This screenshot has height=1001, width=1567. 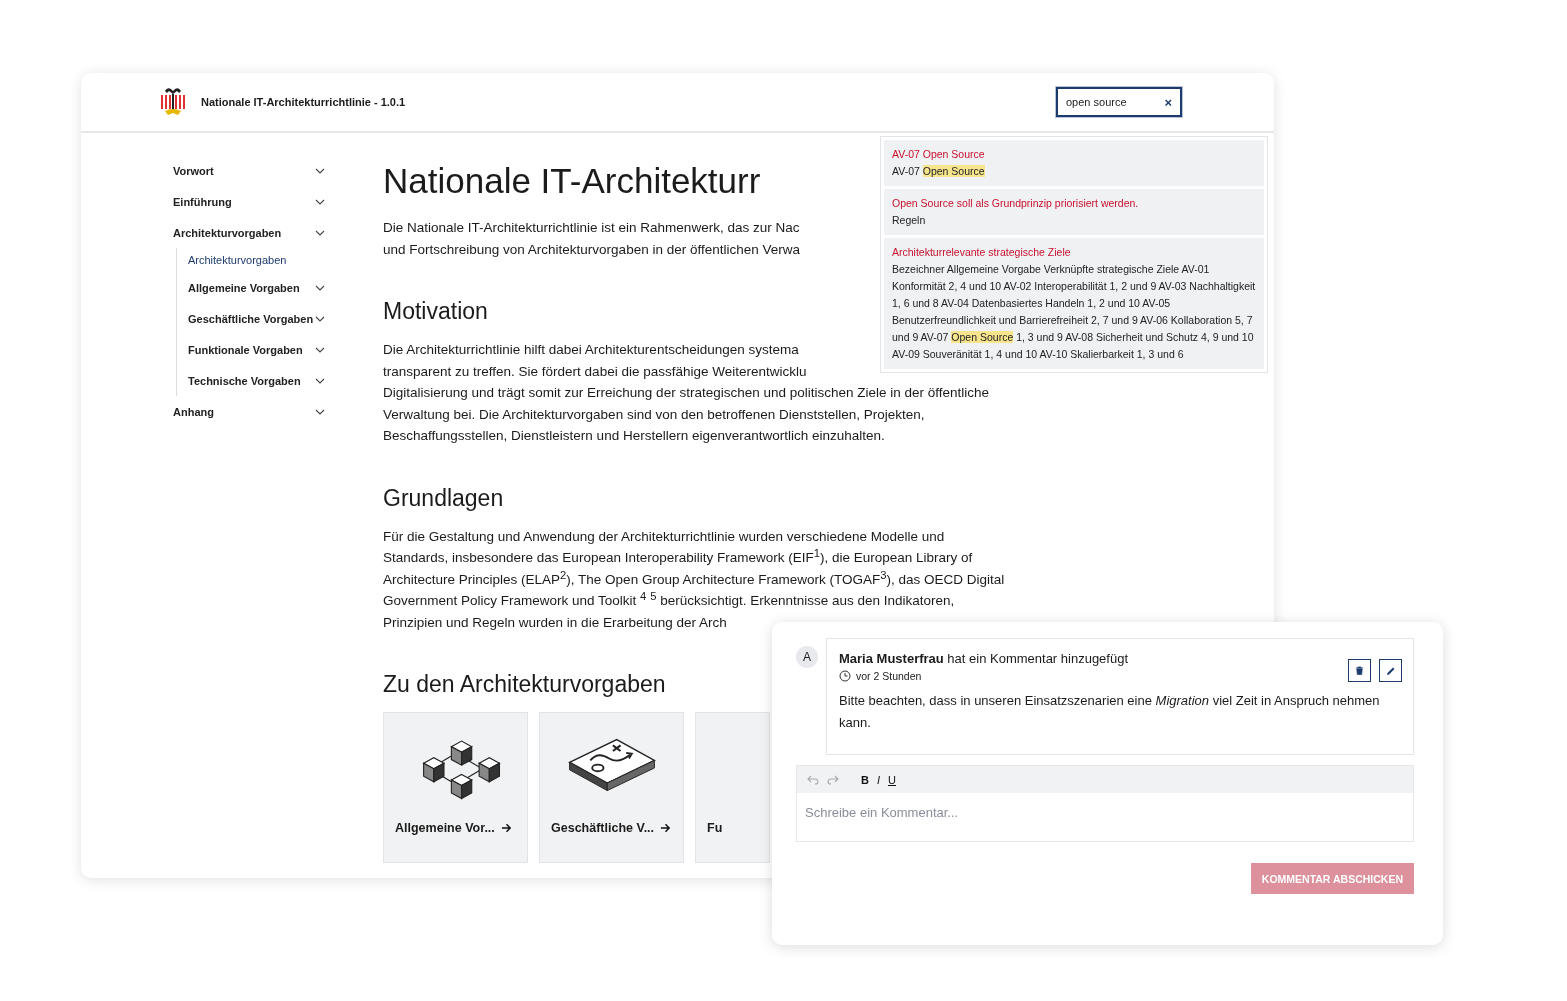 I want to click on section-heading: Zu den Architekturvorgaben, so click(x=524, y=684).